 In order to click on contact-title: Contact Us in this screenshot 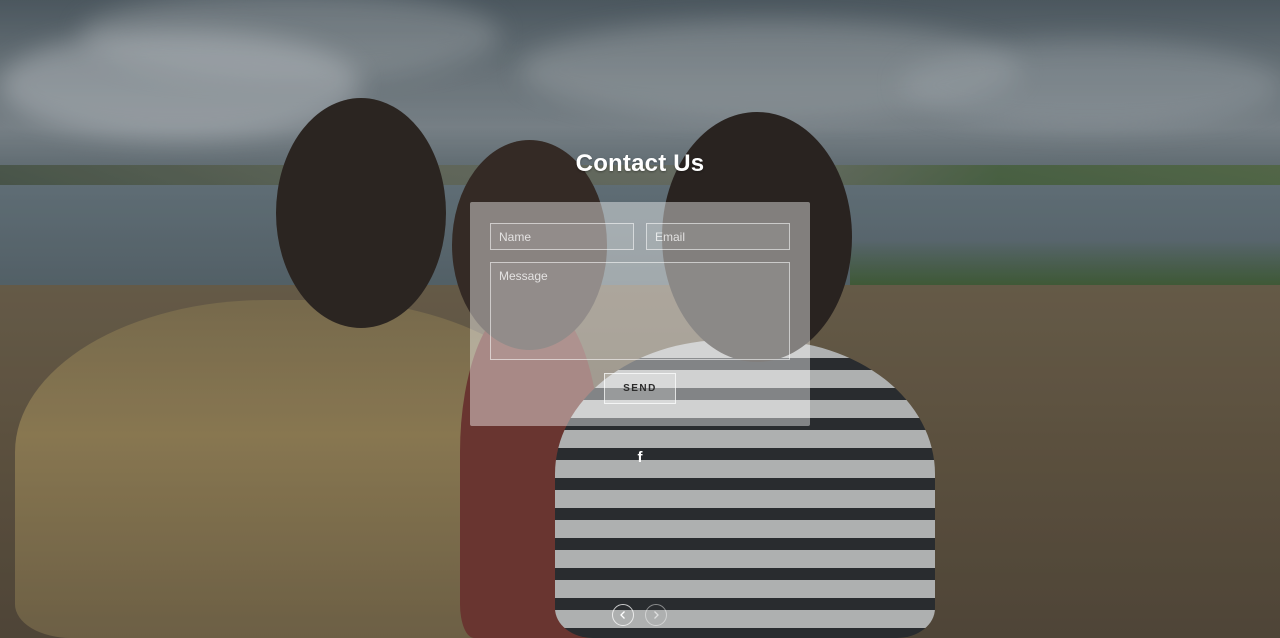, I will do `click(640, 163)`.